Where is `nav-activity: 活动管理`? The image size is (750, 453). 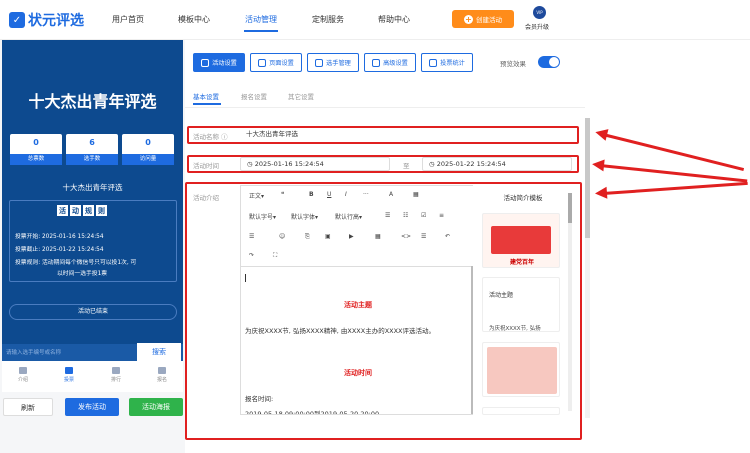 nav-activity: 活动管理 is located at coordinates (261, 19).